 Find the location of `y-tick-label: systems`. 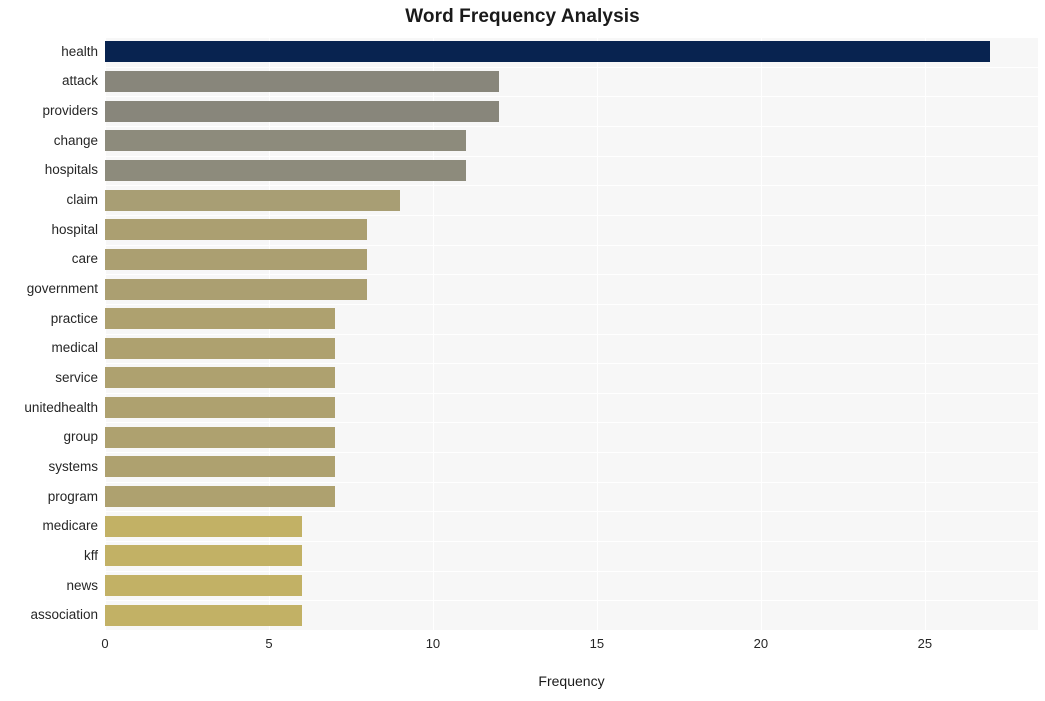

y-tick-label: systems is located at coordinates (73, 466).